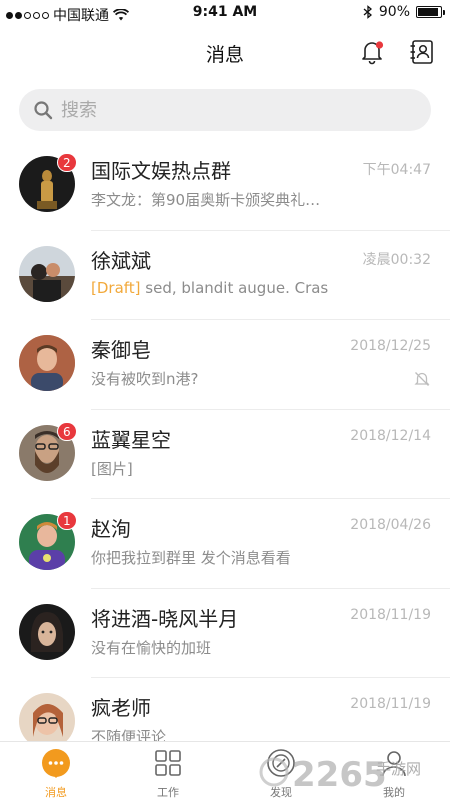 This screenshot has width=450, height=800. What do you see at coordinates (372, 52) in the screenshot?
I see `notification-bell-icon` at bounding box center [372, 52].